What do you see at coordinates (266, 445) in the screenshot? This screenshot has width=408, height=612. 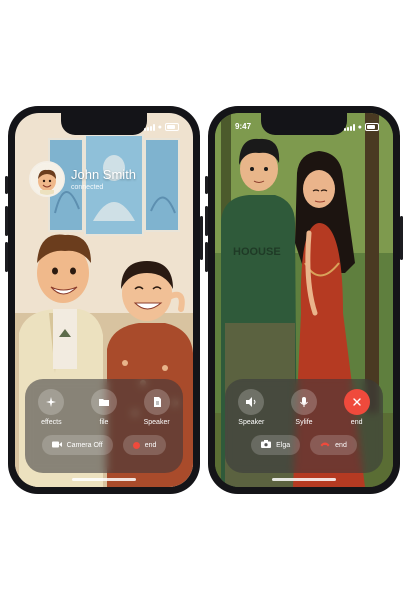 I see `camera-icon` at bounding box center [266, 445].